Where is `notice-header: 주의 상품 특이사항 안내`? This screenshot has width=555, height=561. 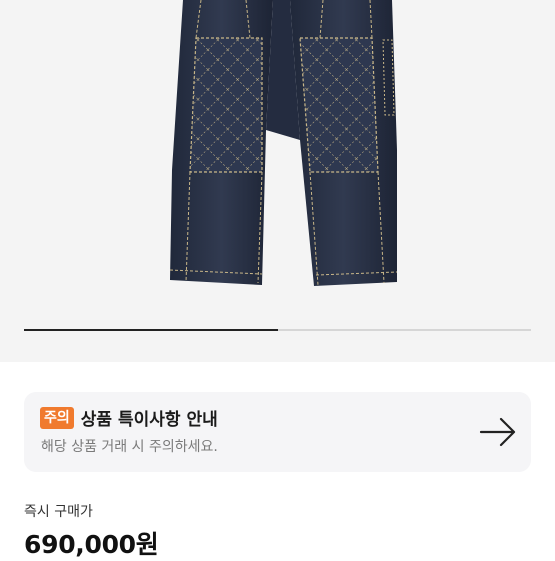
notice-header: 주의 상품 특이사항 안내 is located at coordinates (129, 417).